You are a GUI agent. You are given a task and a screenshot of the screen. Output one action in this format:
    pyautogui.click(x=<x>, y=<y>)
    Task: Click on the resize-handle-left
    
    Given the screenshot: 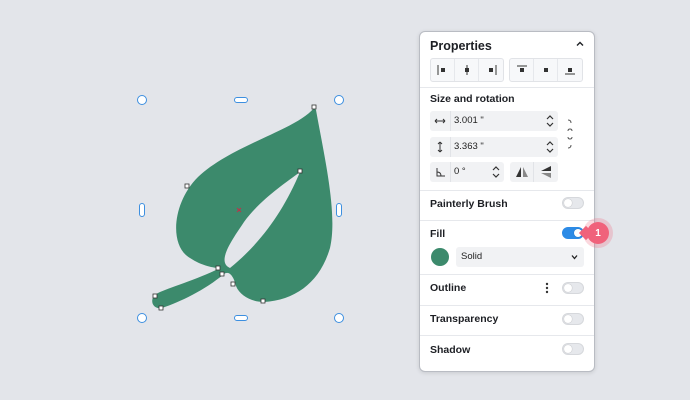 What is the action you would take?
    pyautogui.click(x=142, y=210)
    